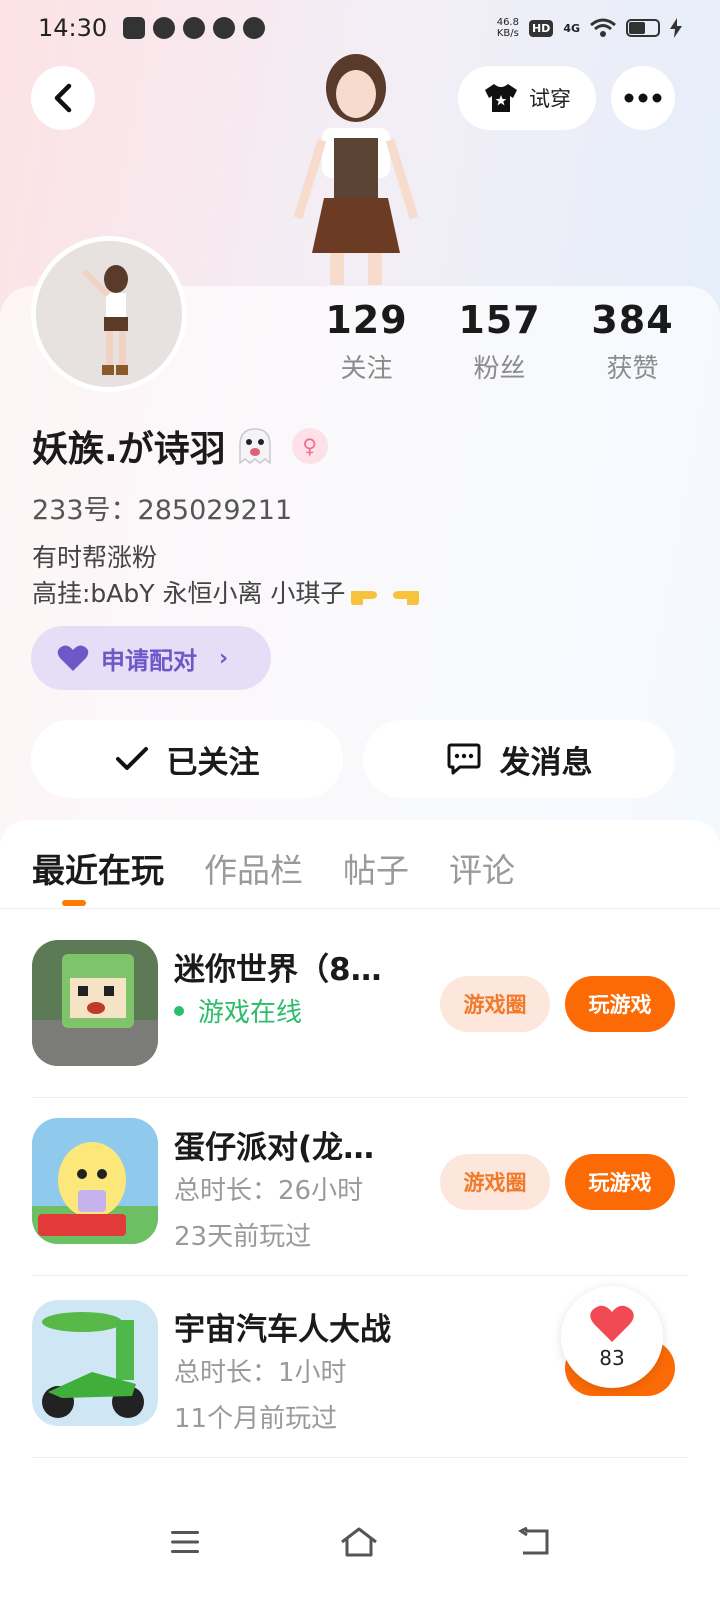 This screenshot has width=720, height=1600. Describe the element at coordinates (550, 99) in the screenshot. I see `try-on-label: 试穿` at that location.